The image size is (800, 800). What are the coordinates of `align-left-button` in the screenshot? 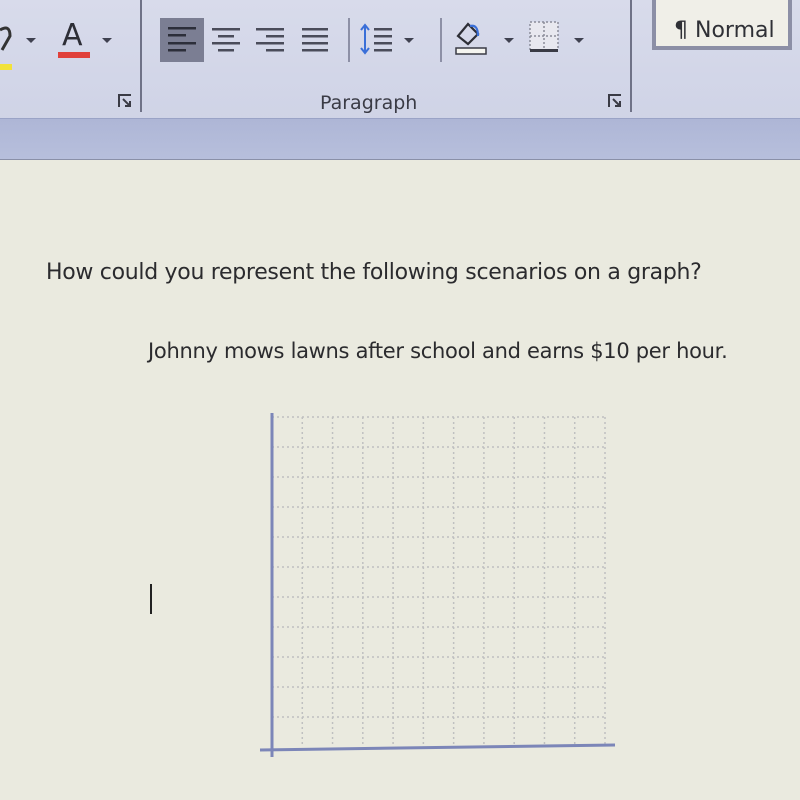 It's located at (182, 40).